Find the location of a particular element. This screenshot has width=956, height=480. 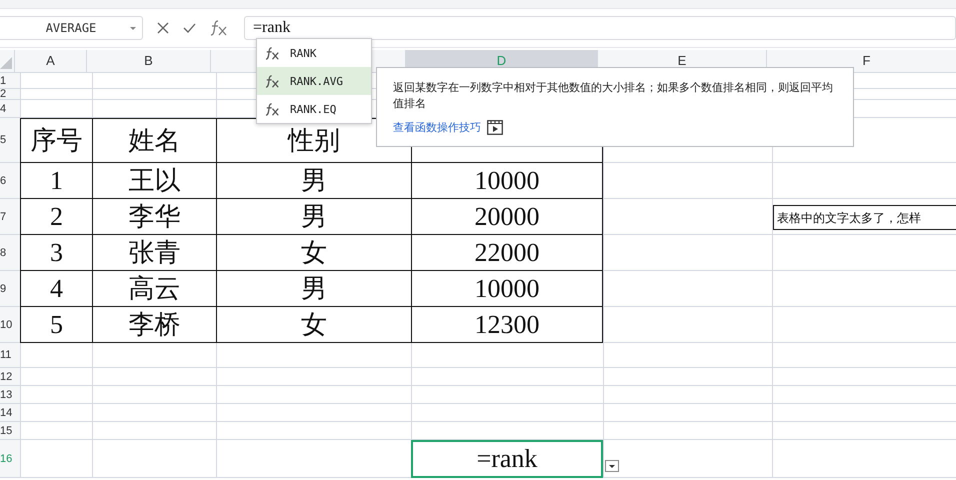

row-header: 12 is located at coordinates (10, 377).